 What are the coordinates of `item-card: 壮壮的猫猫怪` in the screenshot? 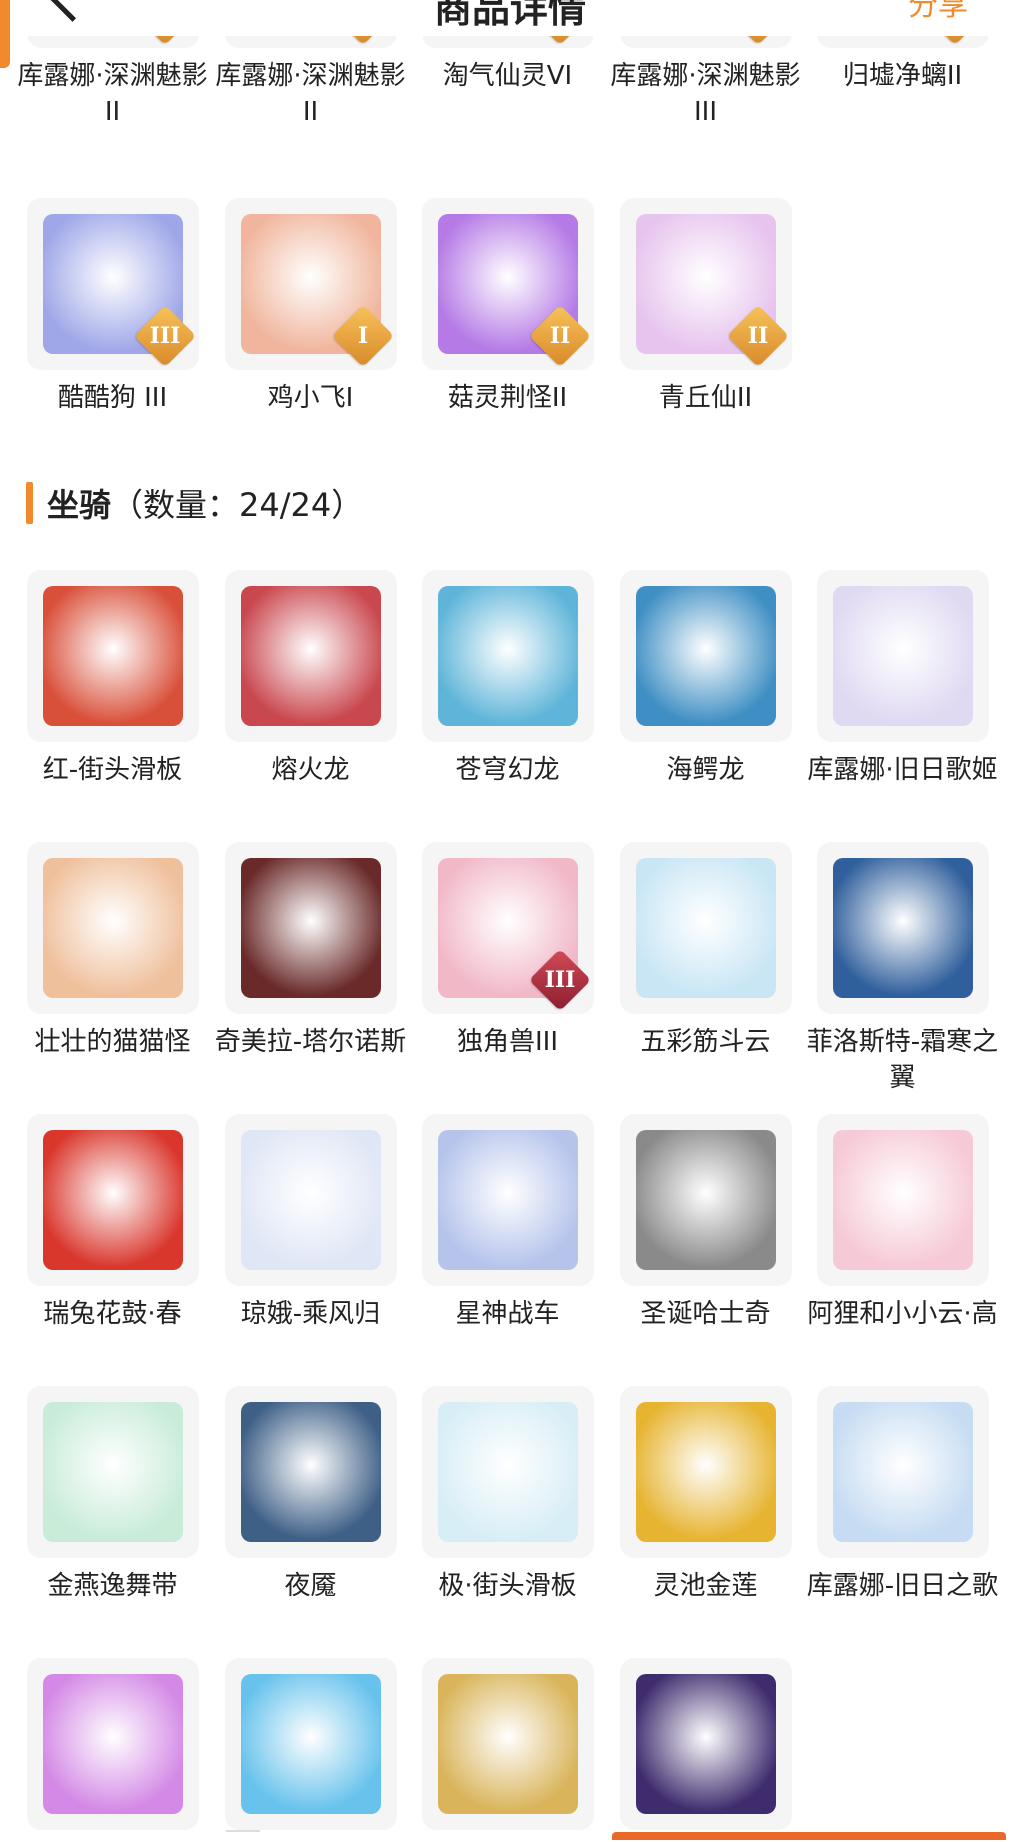 It's located at (112, 951).